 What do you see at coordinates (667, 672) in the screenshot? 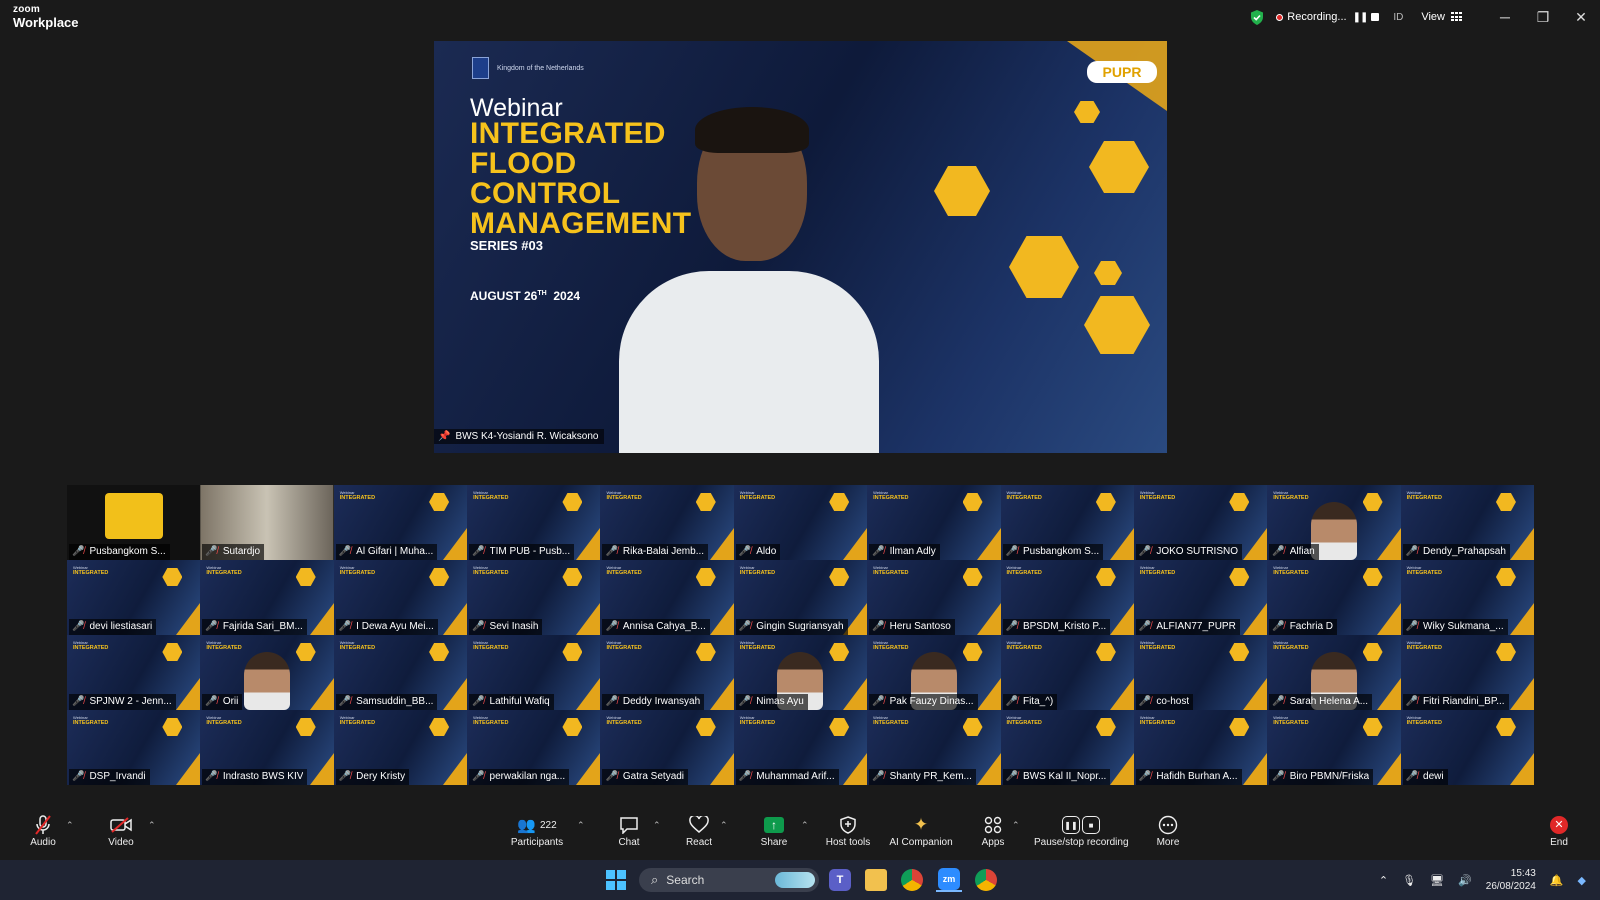
I see `participant-tile: INTEGRATED 🎤̸ Deddy Irwansyah` at bounding box center [667, 672].